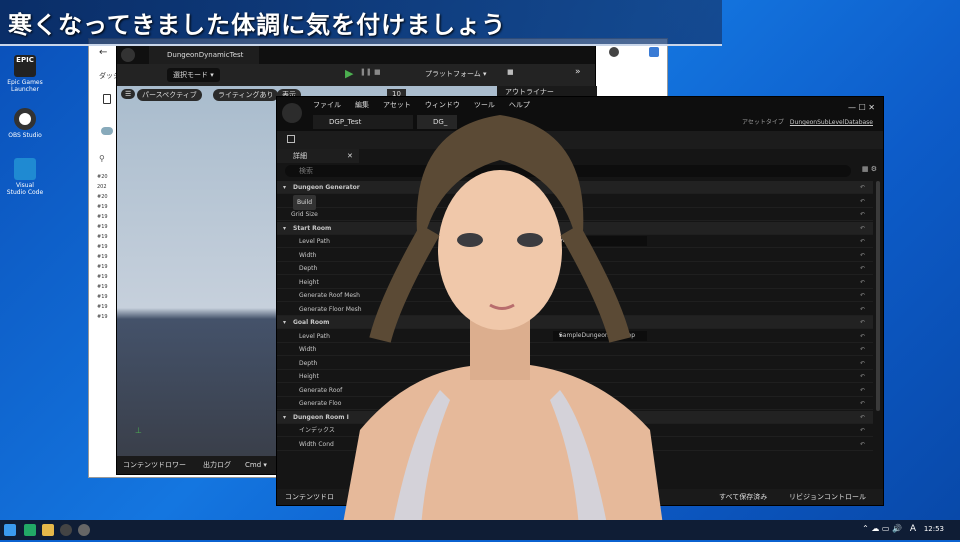 The height and width of the screenshot is (542, 960). Describe the element at coordinates (366, 72) in the screenshot. I see `pause-icon: ❚❚` at that location.